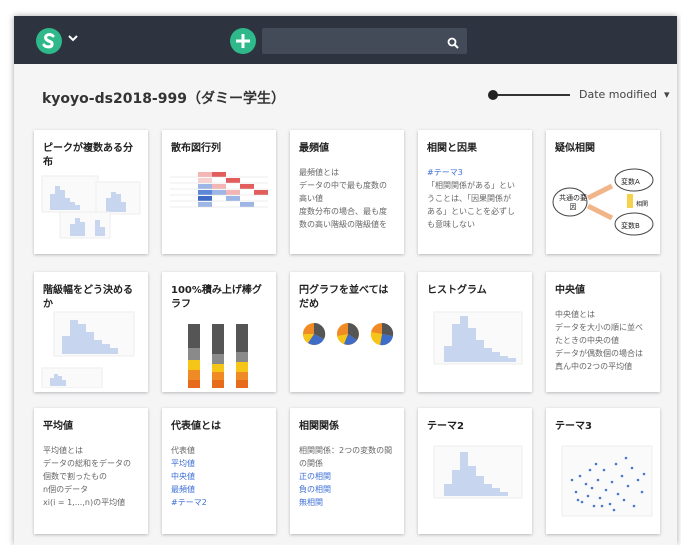 This screenshot has height=545, width=681. Describe the element at coordinates (73, 39) in the screenshot. I see `chevron-down-icon` at that location.